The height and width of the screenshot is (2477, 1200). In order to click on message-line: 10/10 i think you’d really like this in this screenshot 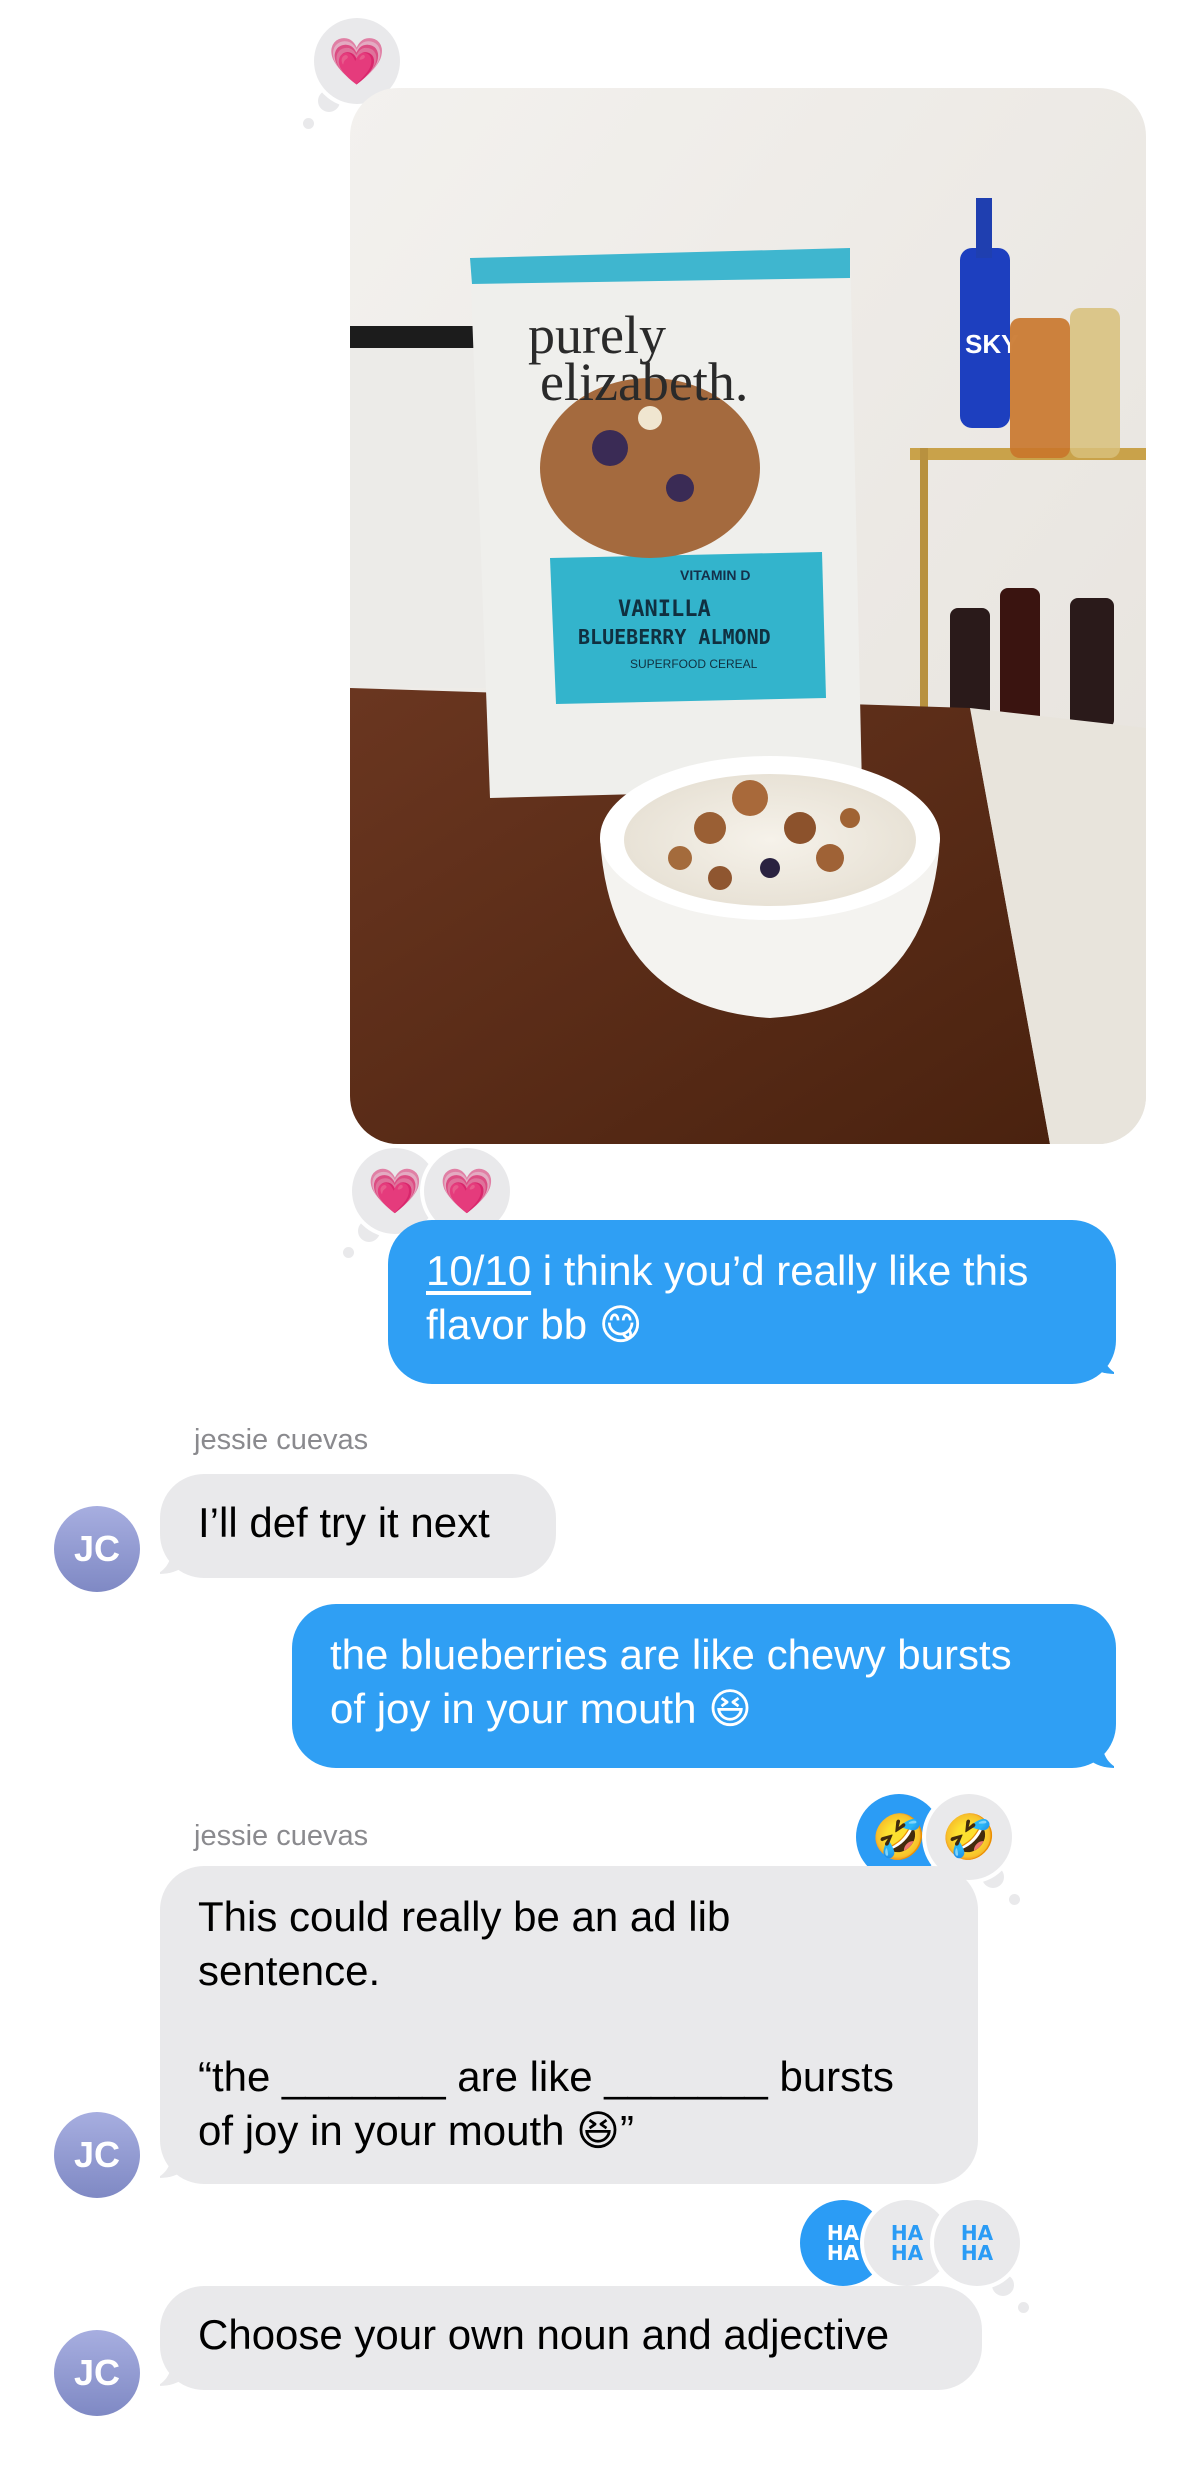, I will do `click(753, 1271)`.